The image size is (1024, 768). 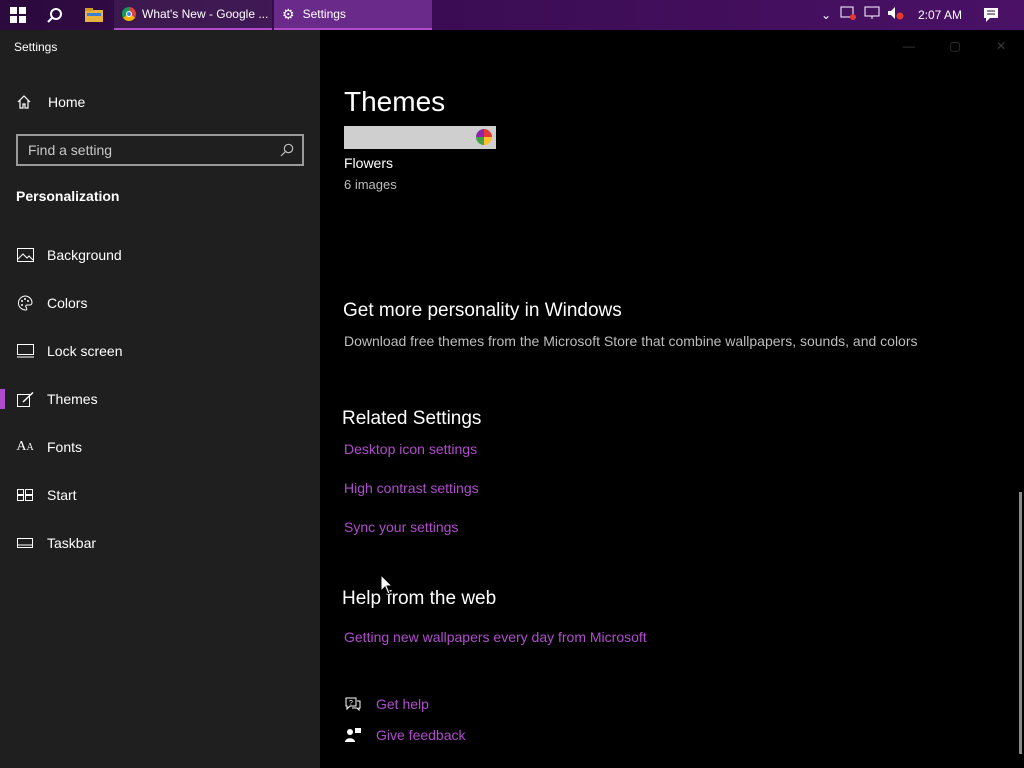 What do you see at coordinates (896, 15) in the screenshot?
I see `volume-muted-icon` at bounding box center [896, 15].